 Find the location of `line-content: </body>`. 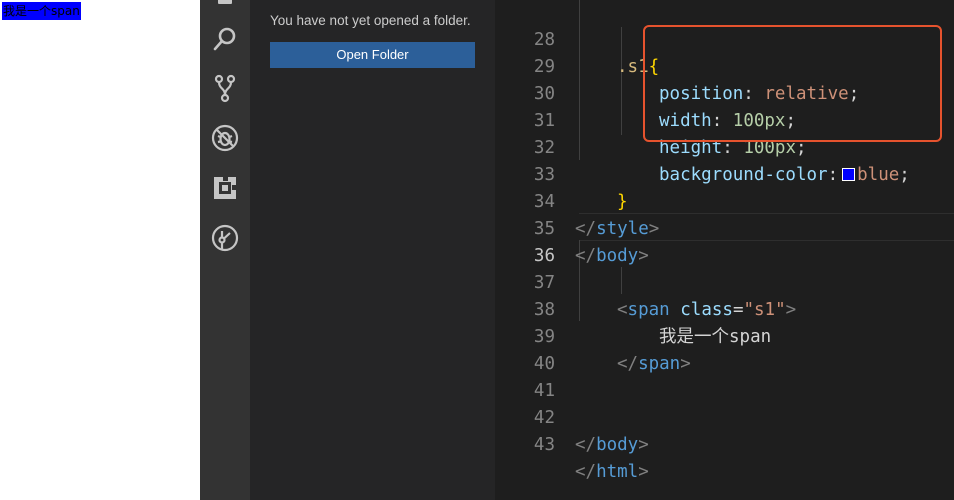

line-content: </body> is located at coordinates (612, 445).